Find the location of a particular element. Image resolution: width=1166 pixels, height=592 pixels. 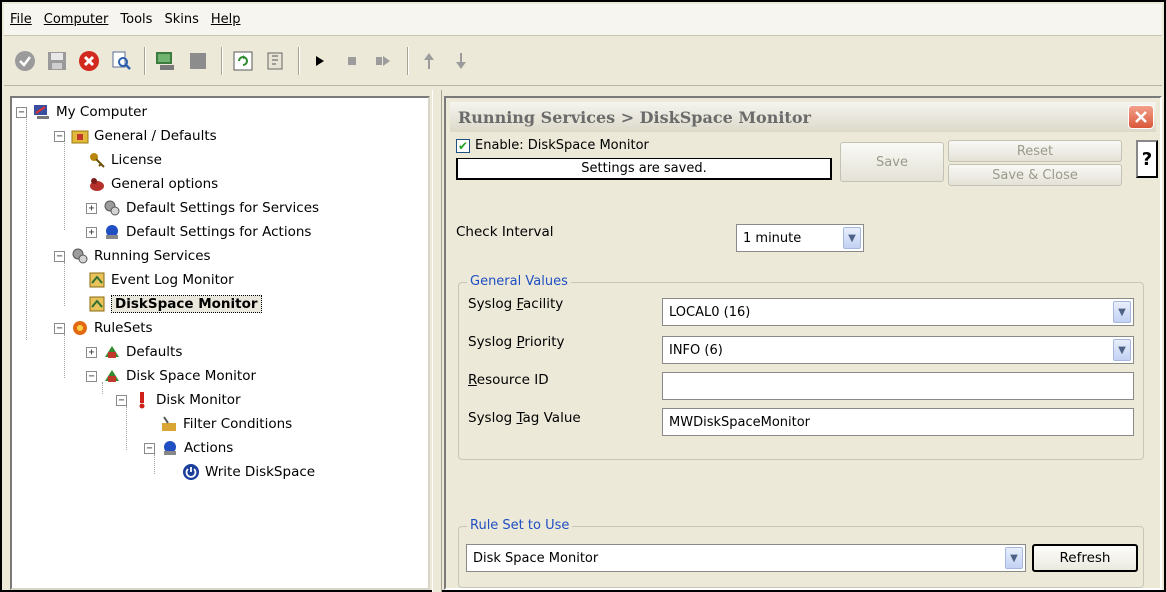

menu-bar: File Computer Tools Skins Help is located at coordinates (583, 20).